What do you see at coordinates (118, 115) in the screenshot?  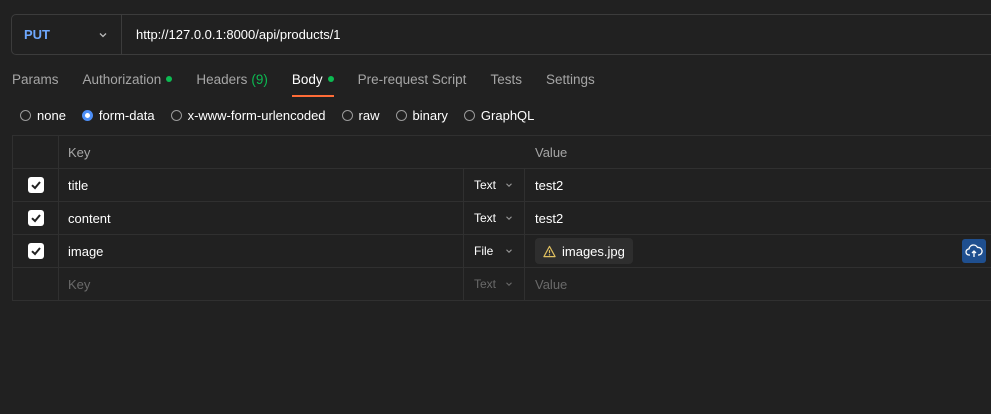 I see `radio-form-data: form-data` at bounding box center [118, 115].